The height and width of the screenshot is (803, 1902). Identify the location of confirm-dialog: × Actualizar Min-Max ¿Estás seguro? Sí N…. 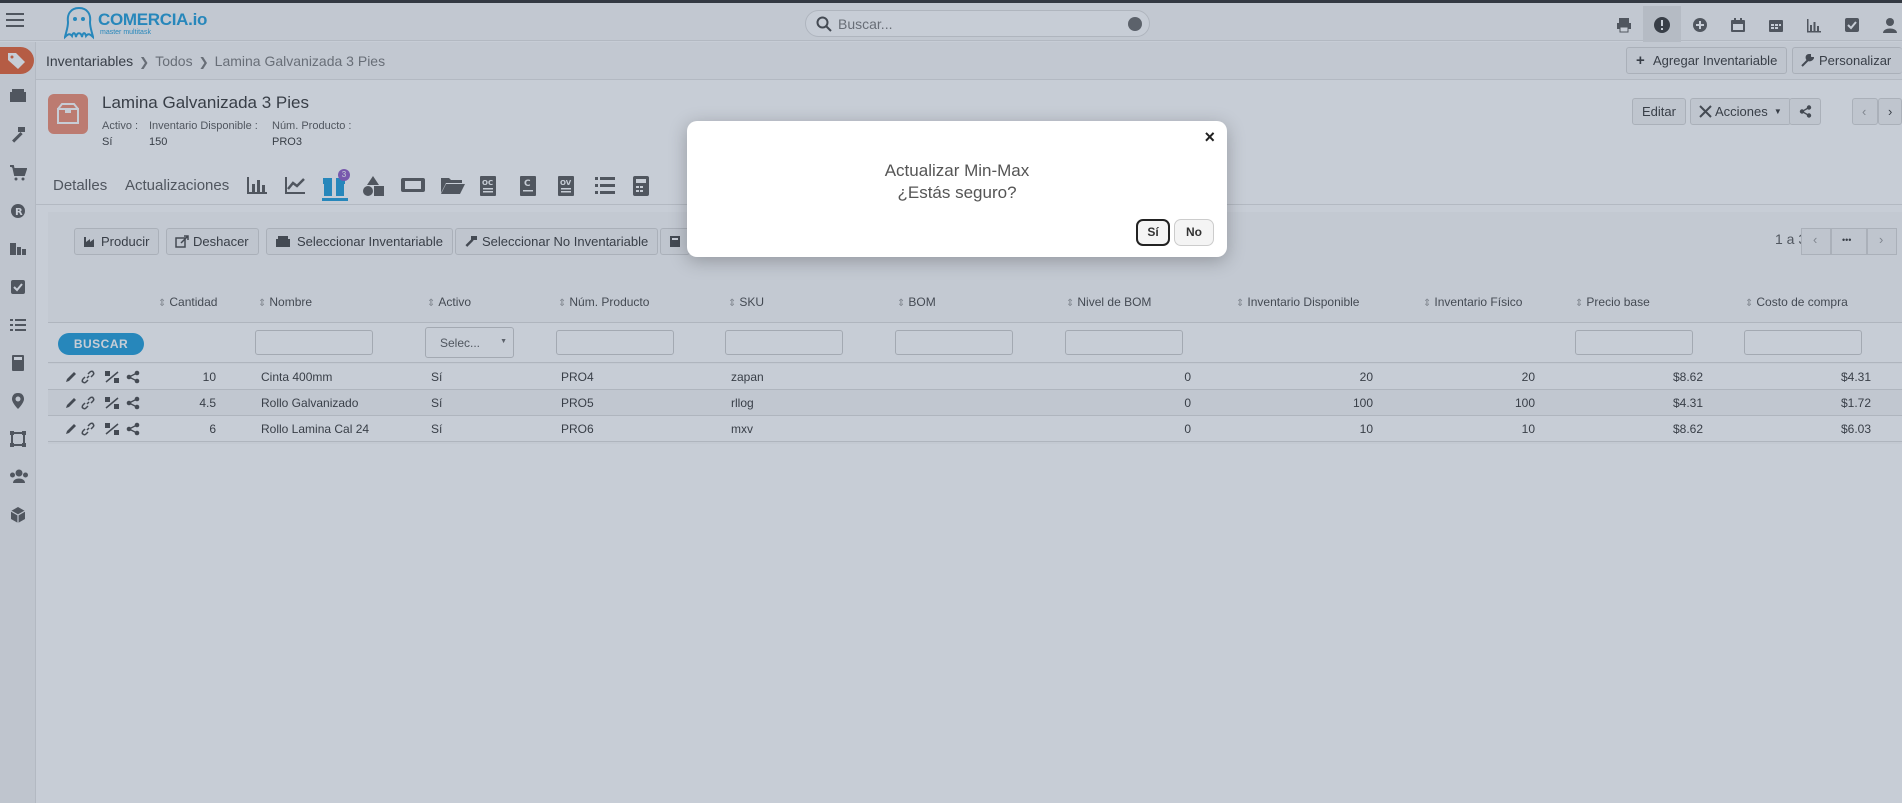
(957, 189).